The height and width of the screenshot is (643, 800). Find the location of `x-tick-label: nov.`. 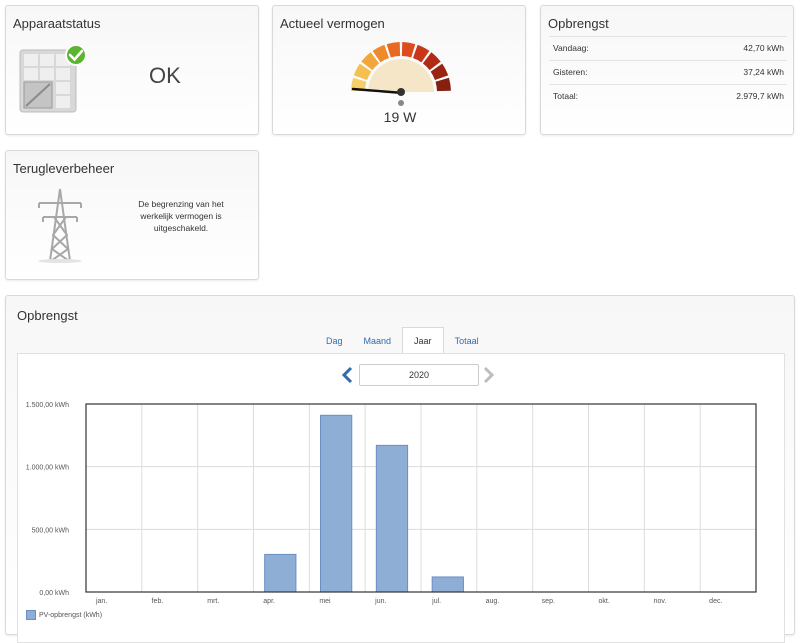

x-tick-label: nov. is located at coordinates (660, 601).